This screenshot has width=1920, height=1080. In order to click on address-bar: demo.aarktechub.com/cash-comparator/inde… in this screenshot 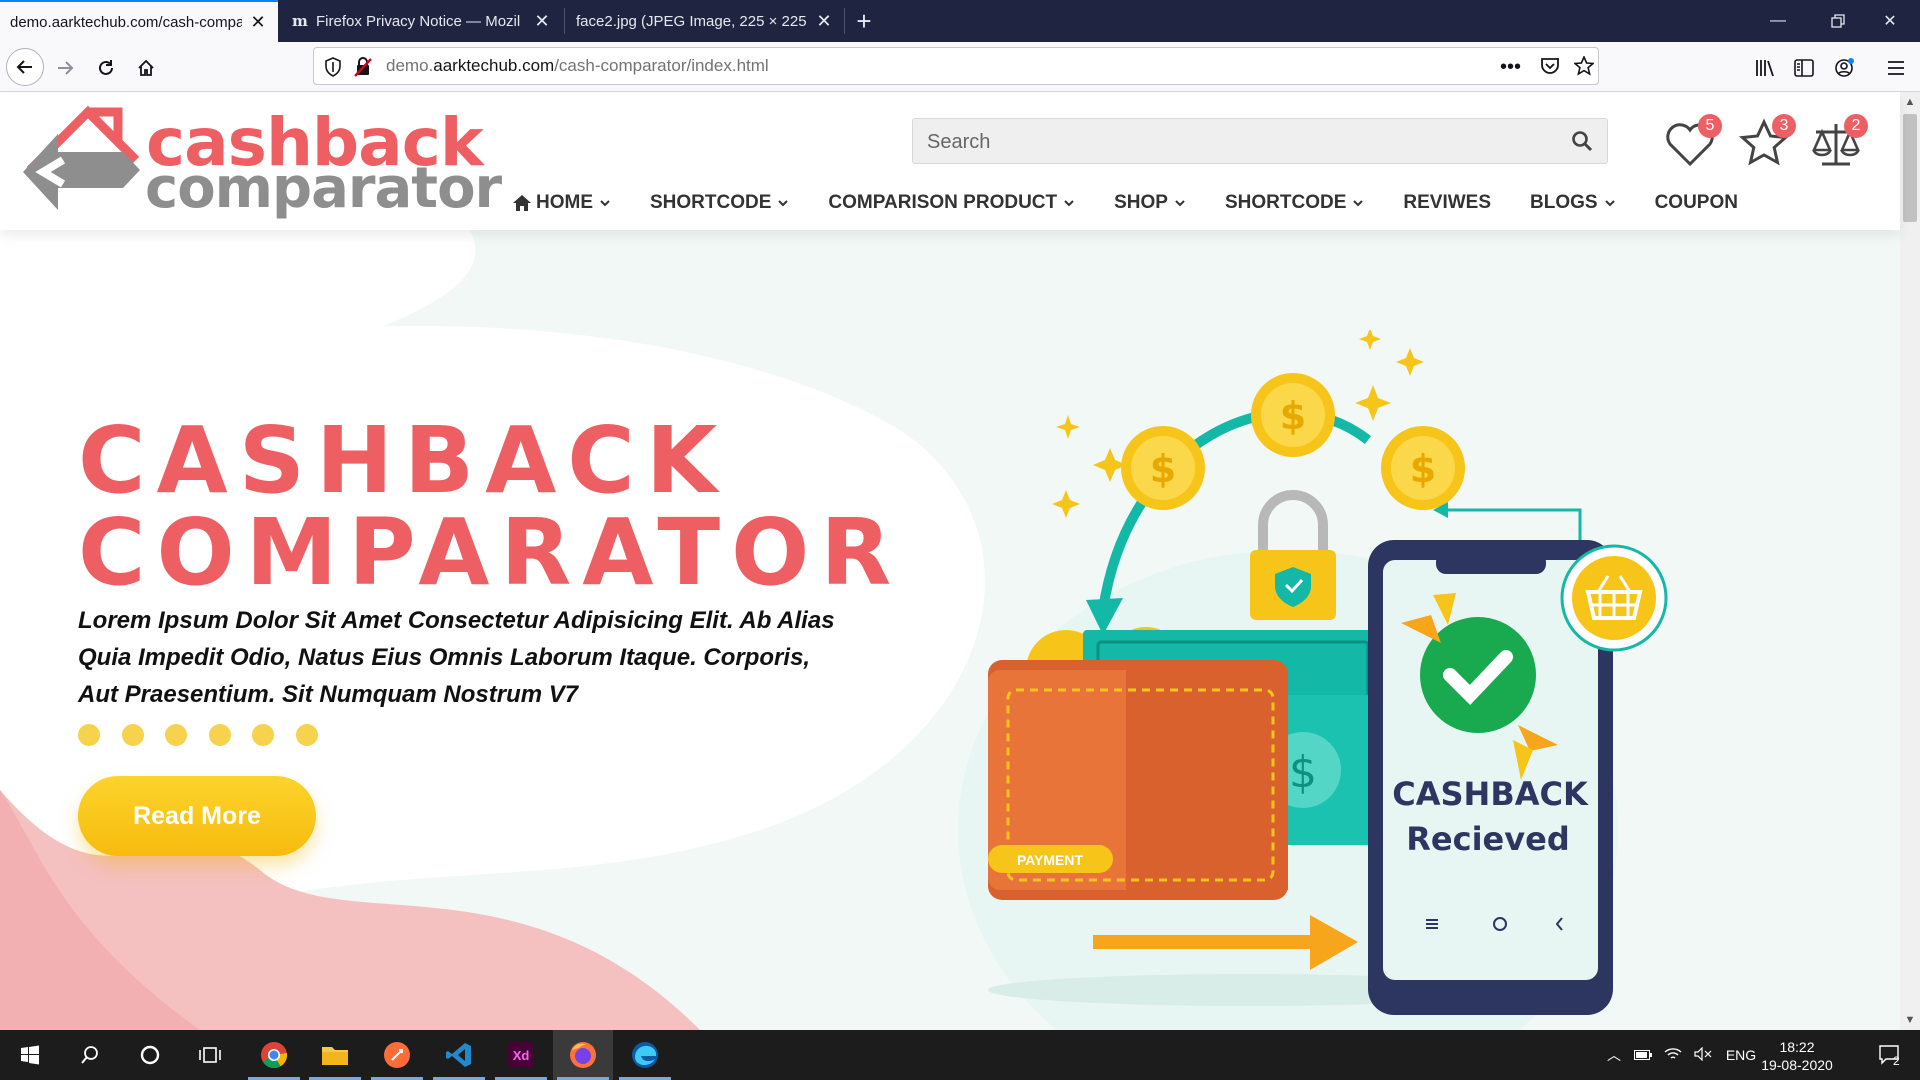, I will do `click(956, 66)`.